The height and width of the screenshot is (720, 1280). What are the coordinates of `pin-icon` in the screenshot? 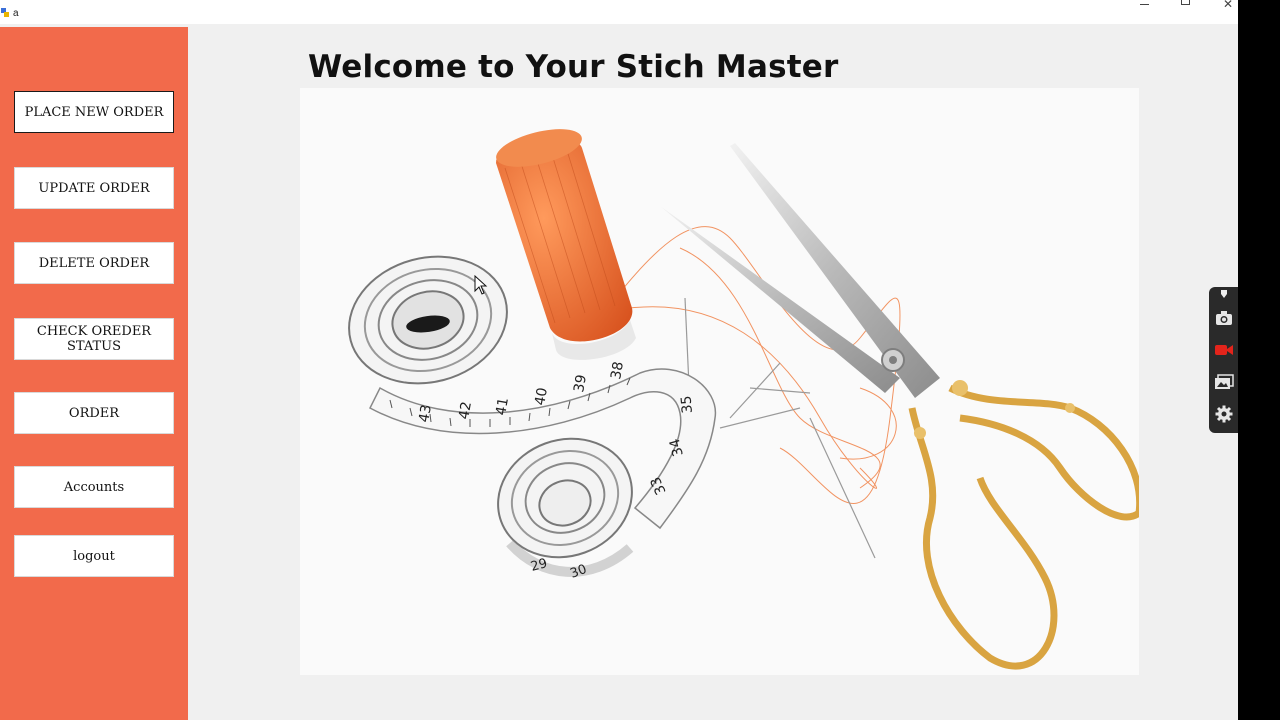 It's located at (1224, 294).